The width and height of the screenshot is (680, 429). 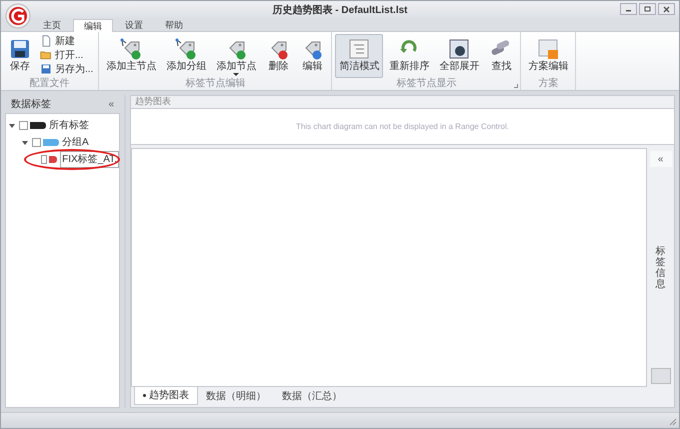 I want to click on close-icon, so click(x=666, y=9).